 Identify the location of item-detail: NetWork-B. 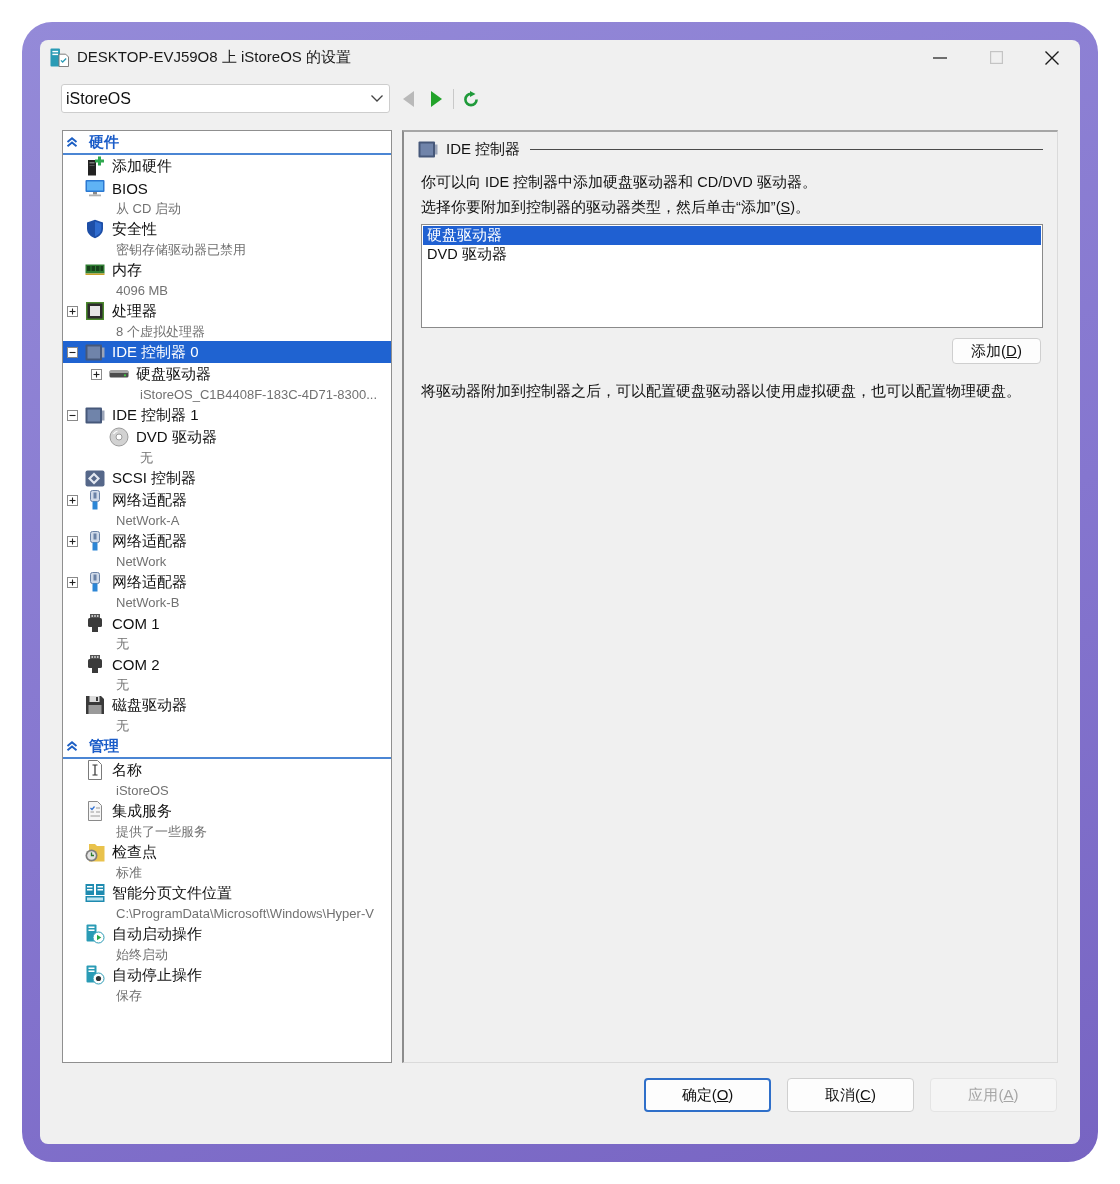
(148, 602).